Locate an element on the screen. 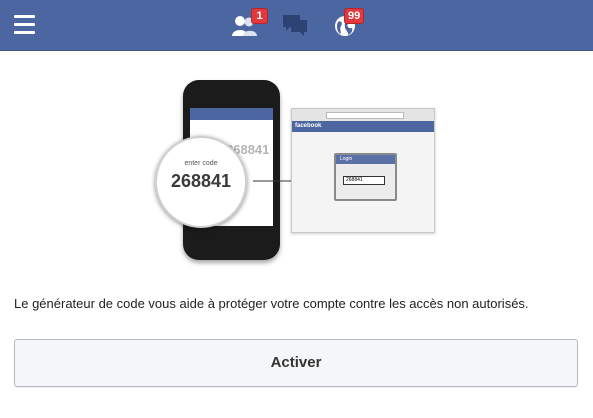  code-value: 268841 is located at coordinates (201, 181).